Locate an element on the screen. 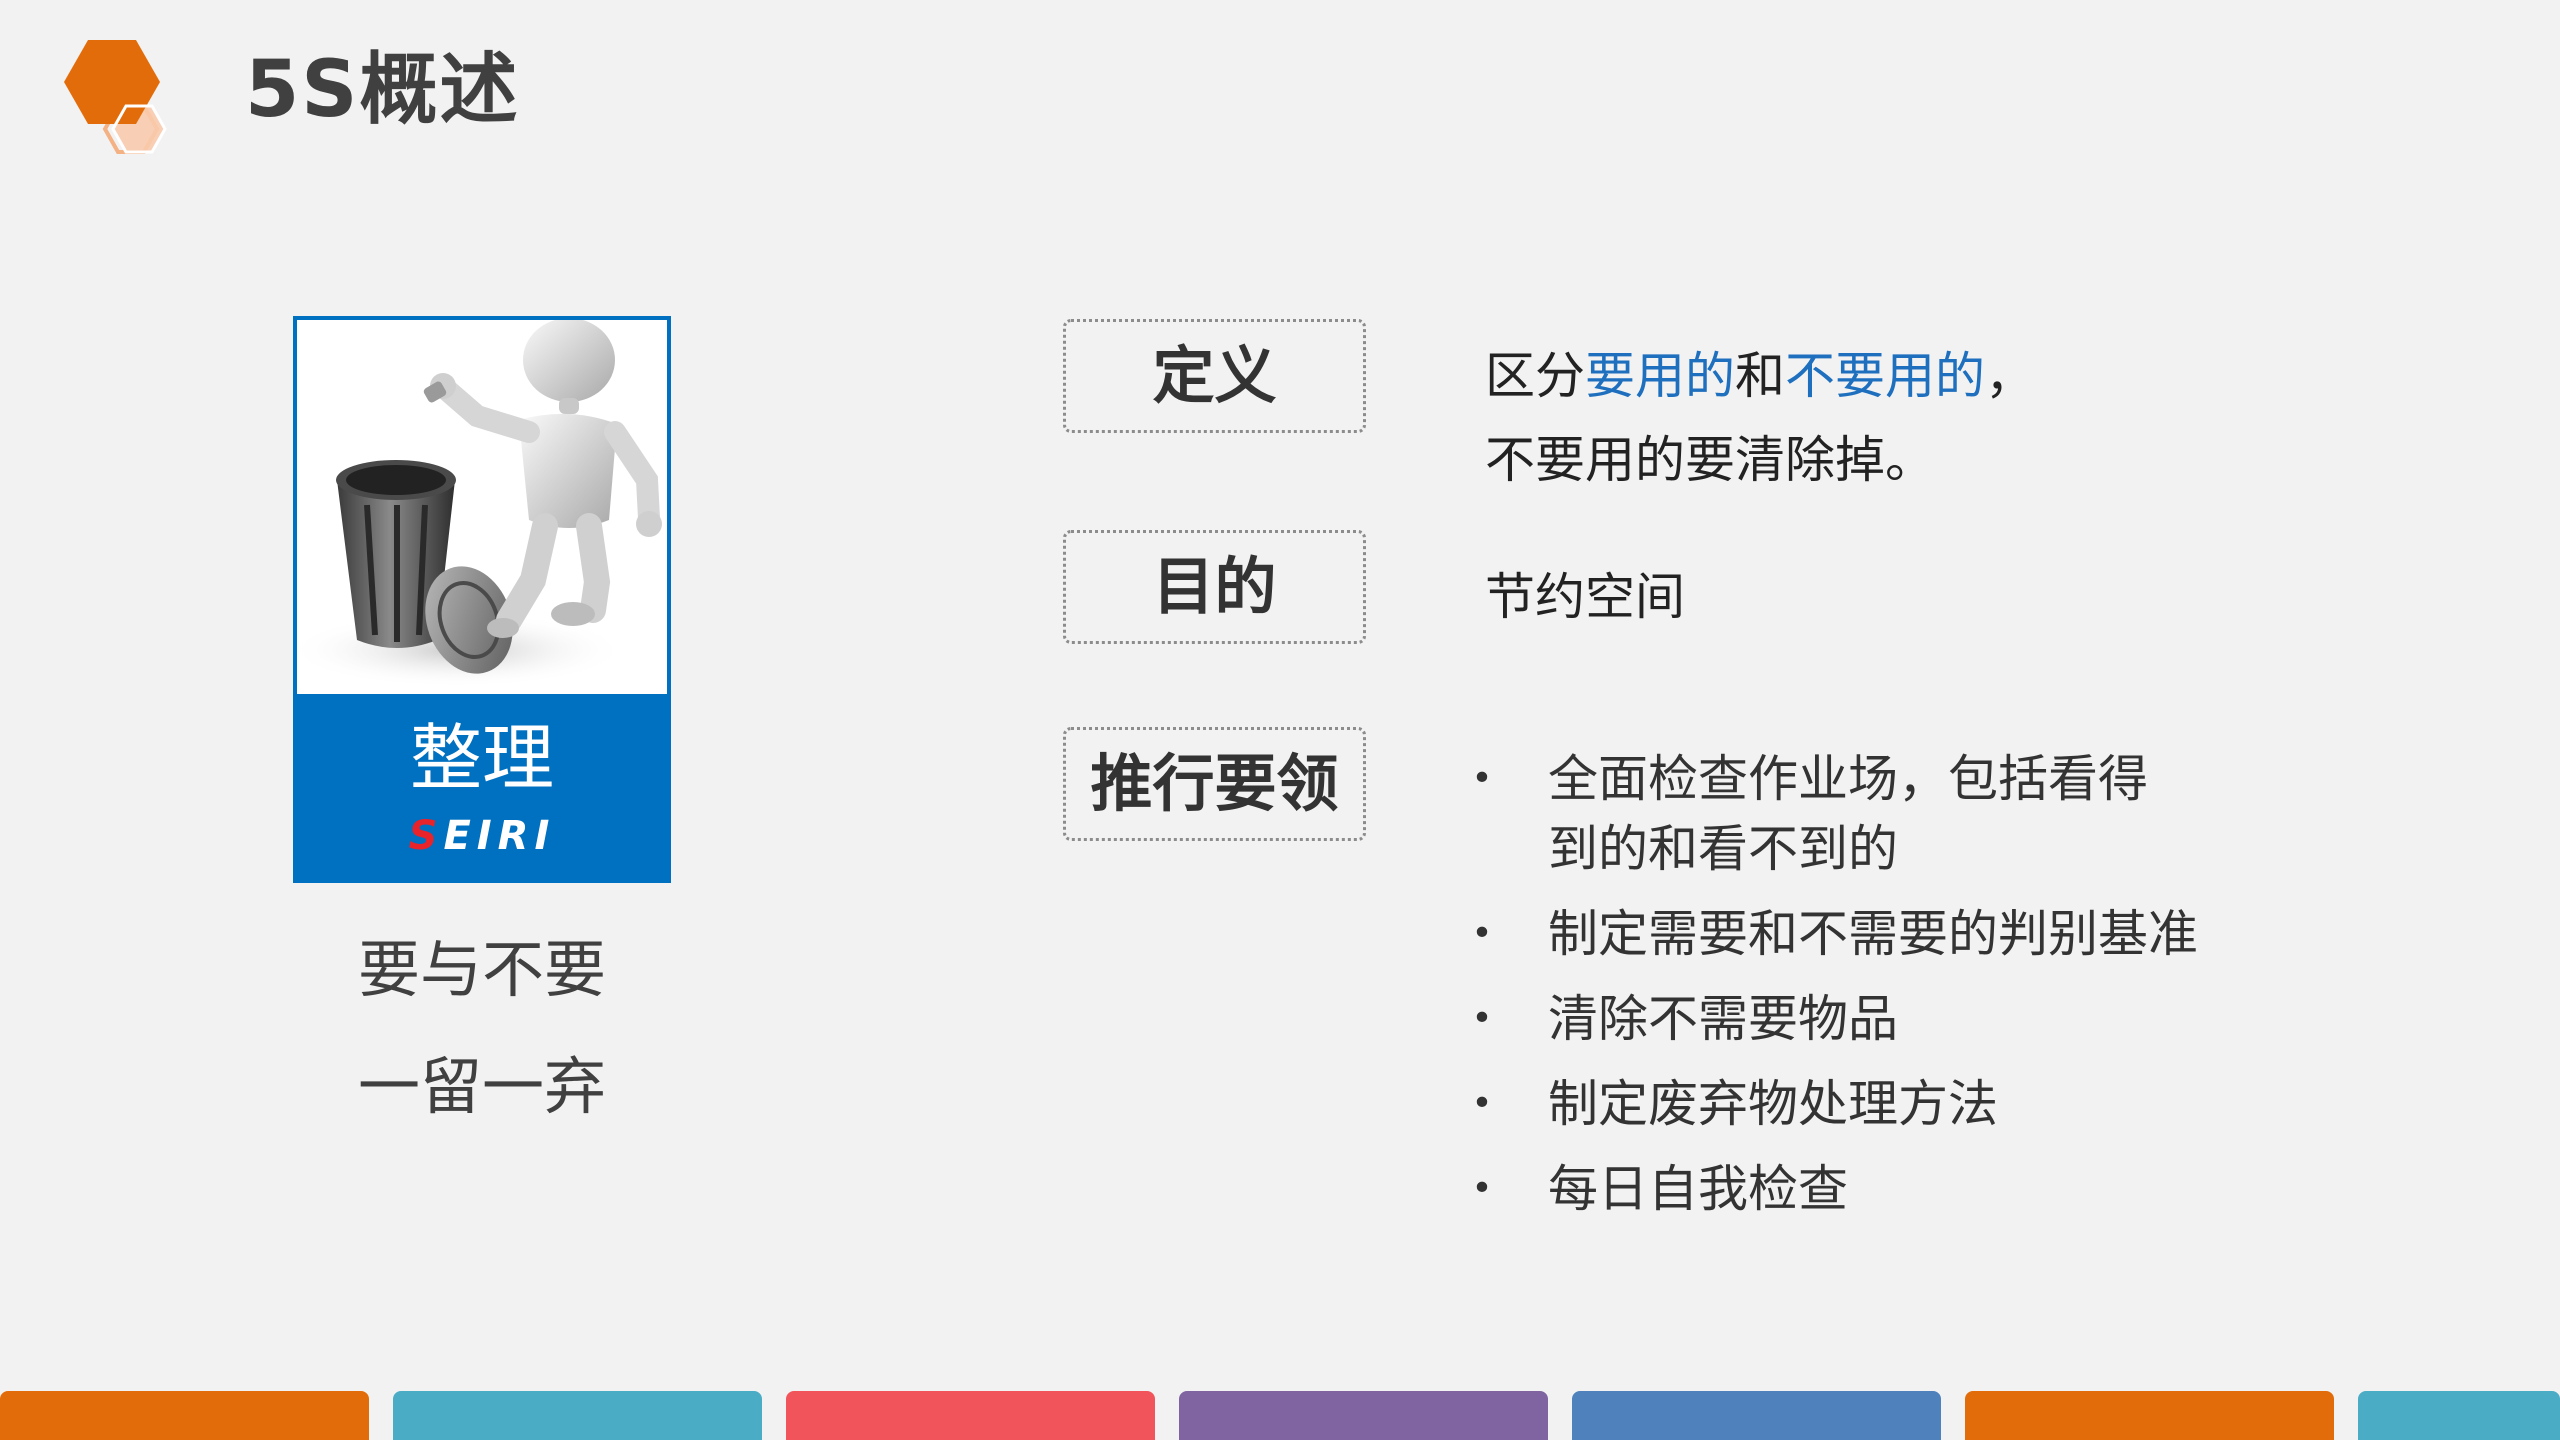 The image size is (2560, 1440). definition-text-part: 和 is located at coordinates (1760, 376).